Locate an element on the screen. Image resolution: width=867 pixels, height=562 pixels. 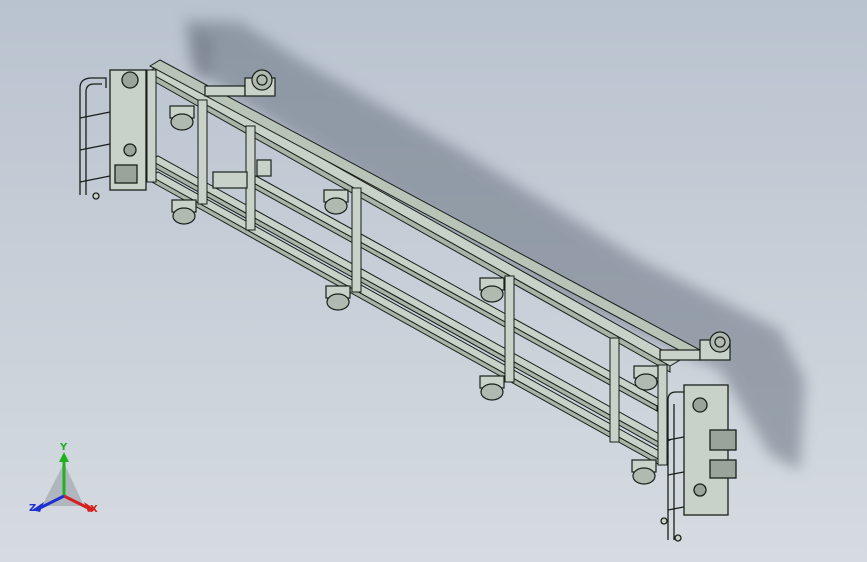
y-axis-label: Y is located at coordinates (64, 447).